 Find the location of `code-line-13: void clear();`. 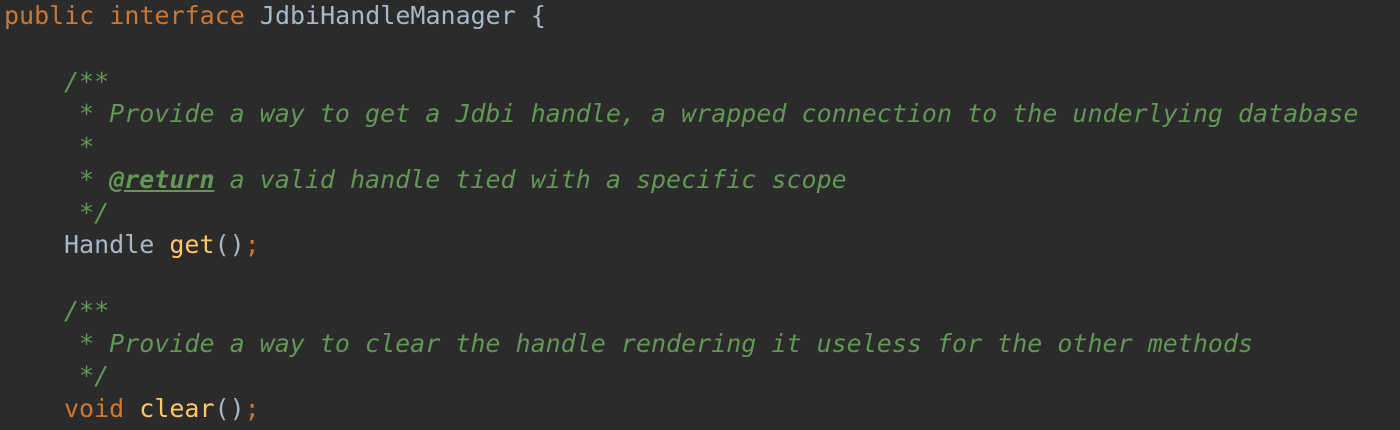

code-line-13: void clear(); is located at coordinates (681, 409).